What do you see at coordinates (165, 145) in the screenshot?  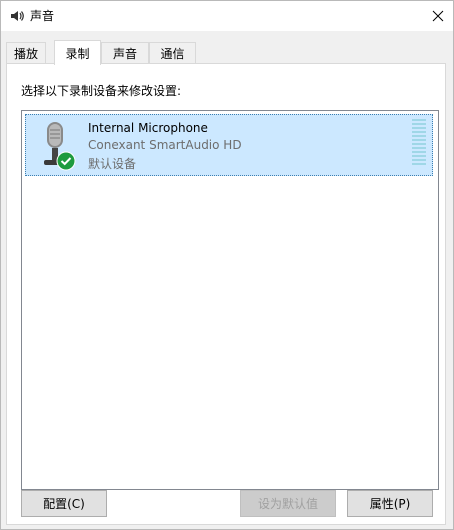 I see `device-driver: Conexant SmartAudio HD` at bounding box center [165, 145].